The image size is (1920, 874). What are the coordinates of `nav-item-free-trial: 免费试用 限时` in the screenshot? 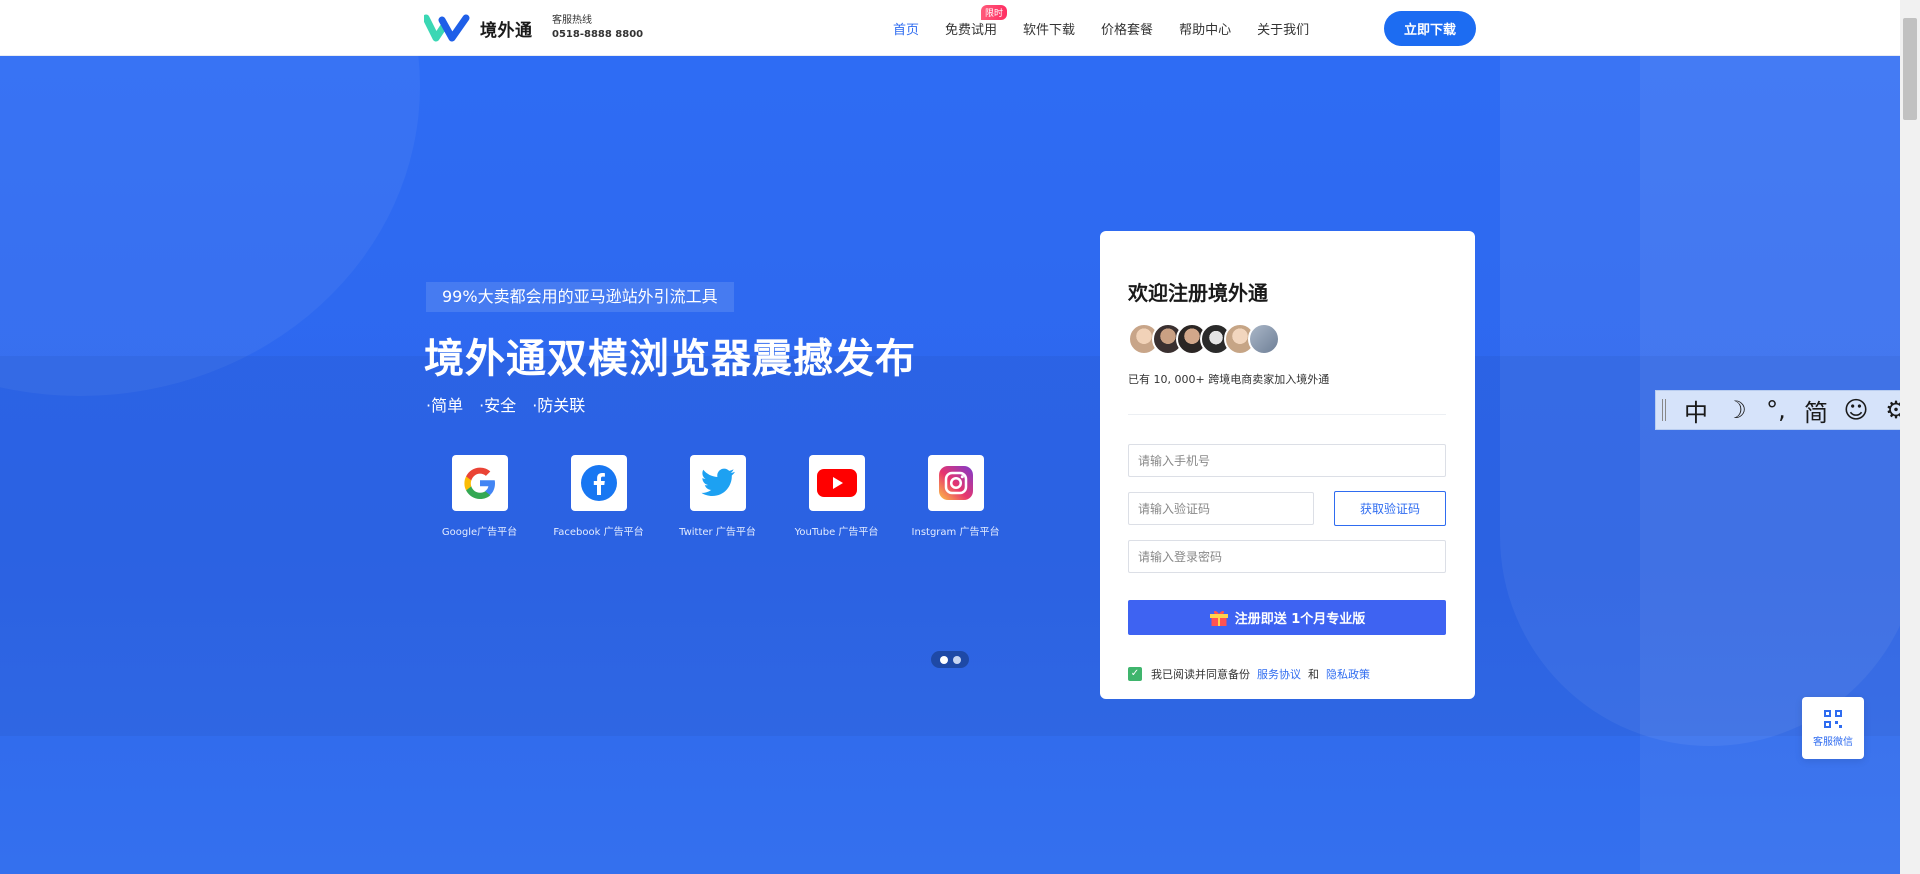 It's located at (976, 21).